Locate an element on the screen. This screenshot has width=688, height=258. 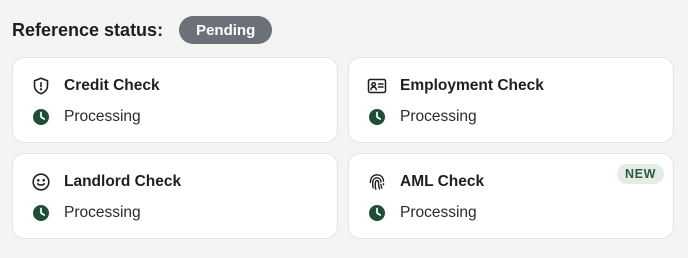
card-title-row: Credit Check is located at coordinates (95, 86).